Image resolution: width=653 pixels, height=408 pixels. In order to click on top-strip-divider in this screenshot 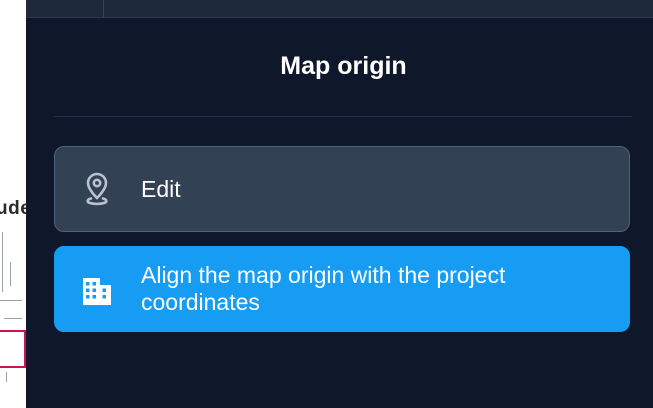, I will do `click(103, 8)`.